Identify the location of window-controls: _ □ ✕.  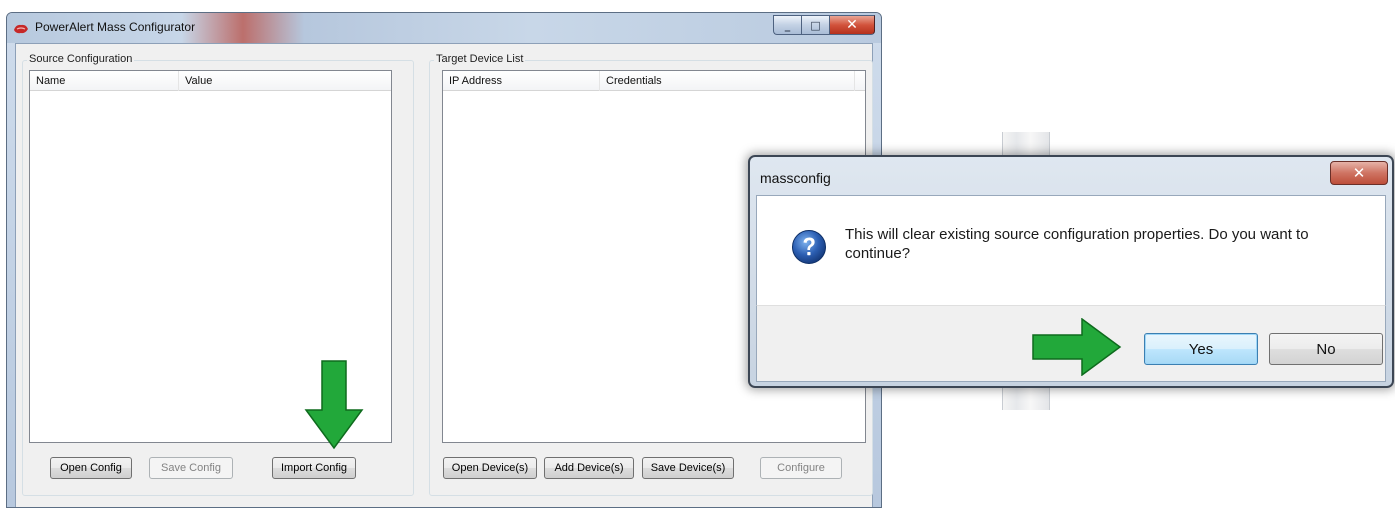
(824, 25).